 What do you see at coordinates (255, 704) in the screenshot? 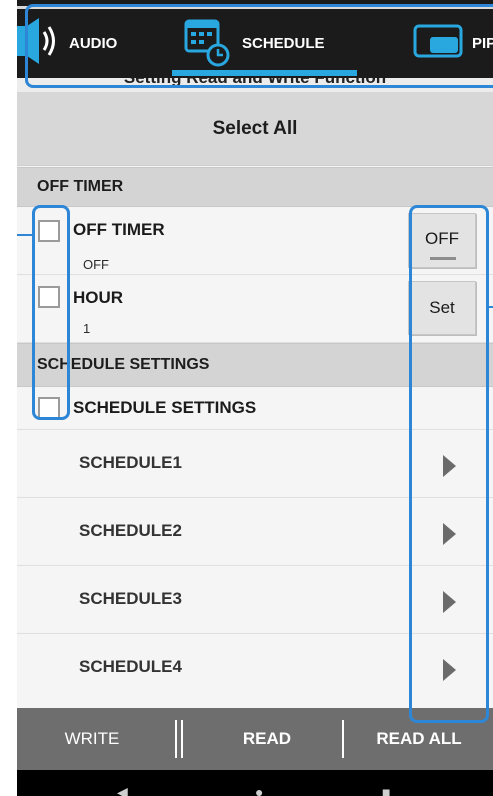
I see `list-overflow-peek` at bounding box center [255, 704].